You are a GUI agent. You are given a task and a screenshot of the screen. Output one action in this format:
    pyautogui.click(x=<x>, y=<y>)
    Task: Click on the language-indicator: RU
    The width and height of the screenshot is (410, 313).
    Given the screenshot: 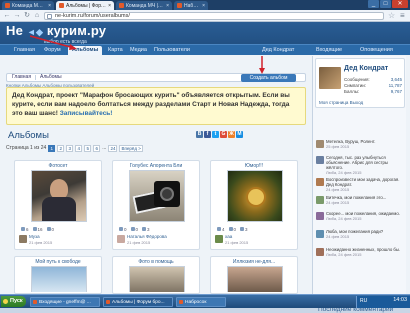 What is the action you would take?
    pyautogui.click(x=363, y=301)
    